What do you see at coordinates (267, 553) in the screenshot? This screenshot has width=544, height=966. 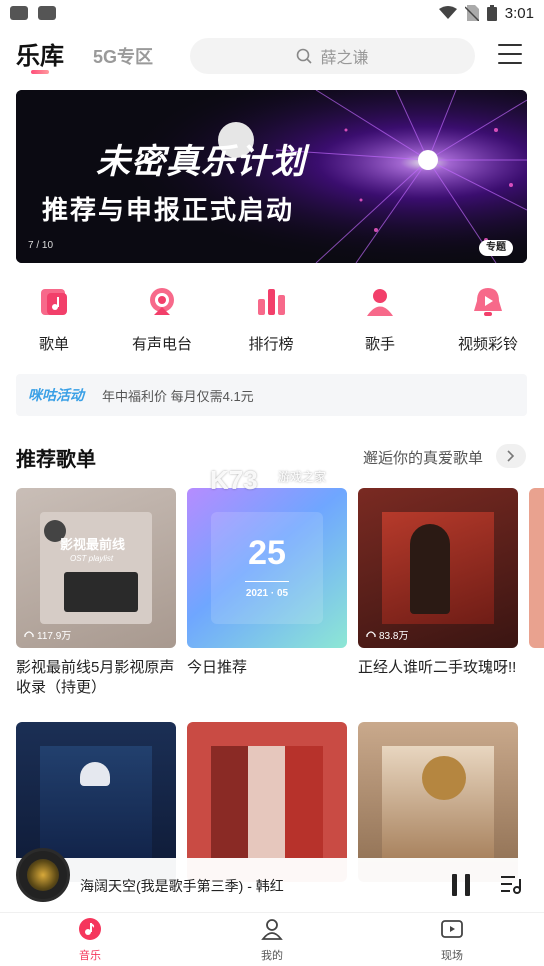 I see `date-day: 25` at bounding box center [267, 553].